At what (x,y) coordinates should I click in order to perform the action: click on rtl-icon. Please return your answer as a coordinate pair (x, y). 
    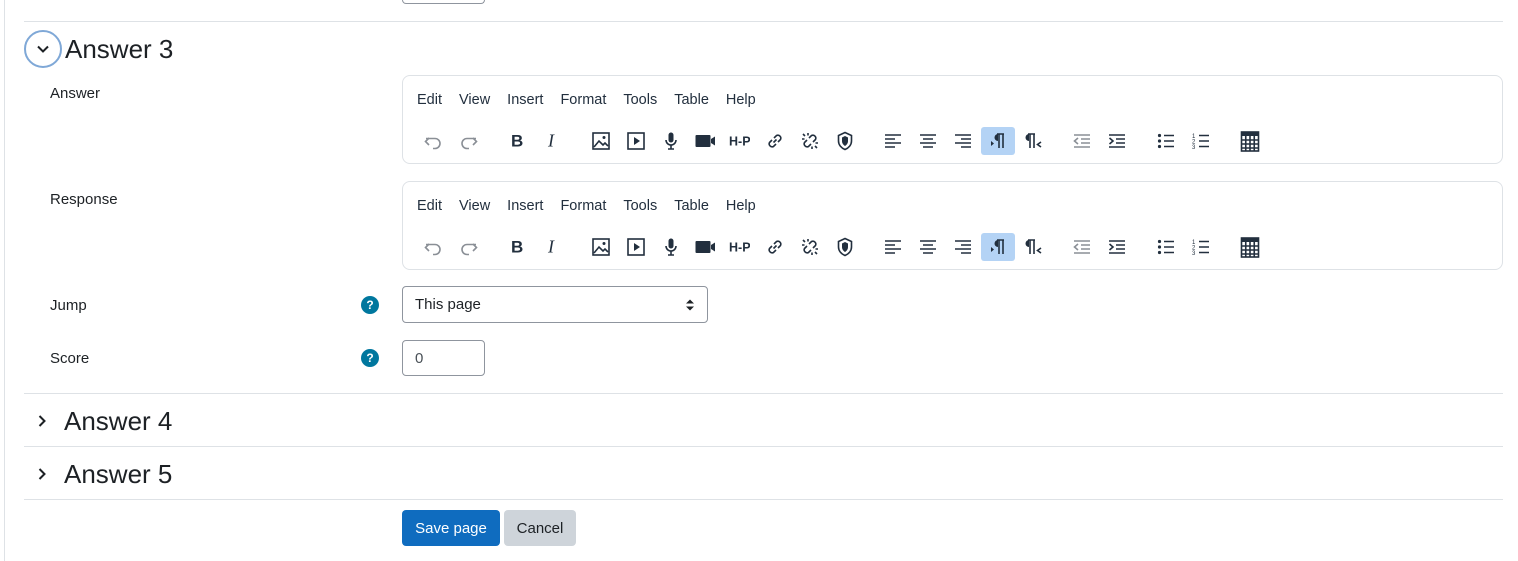
    Looking at the image, I should click on (1033, 140).